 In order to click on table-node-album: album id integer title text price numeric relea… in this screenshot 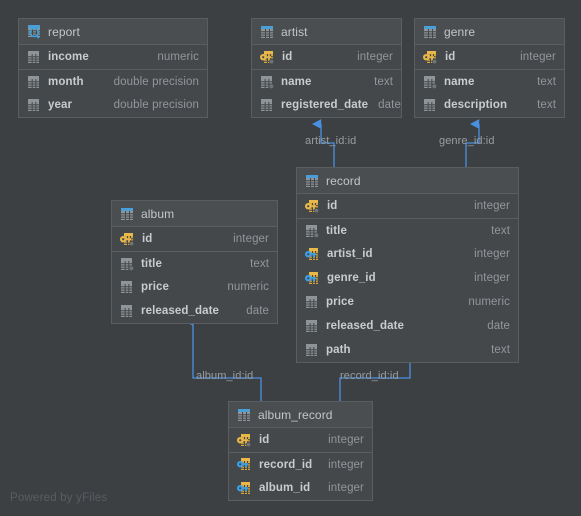, I will do `click(194, 262)`.